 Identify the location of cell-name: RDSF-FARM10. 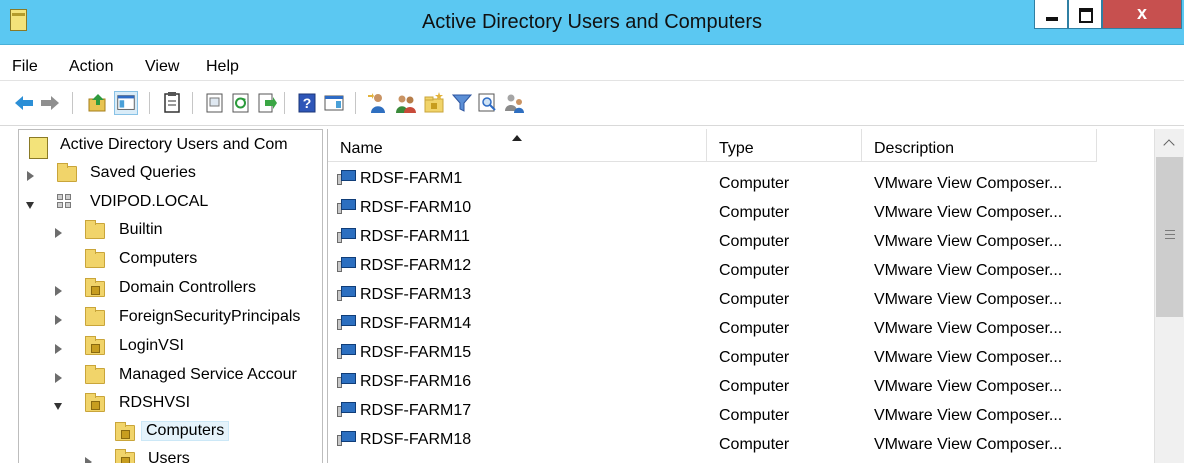
(416, 207).